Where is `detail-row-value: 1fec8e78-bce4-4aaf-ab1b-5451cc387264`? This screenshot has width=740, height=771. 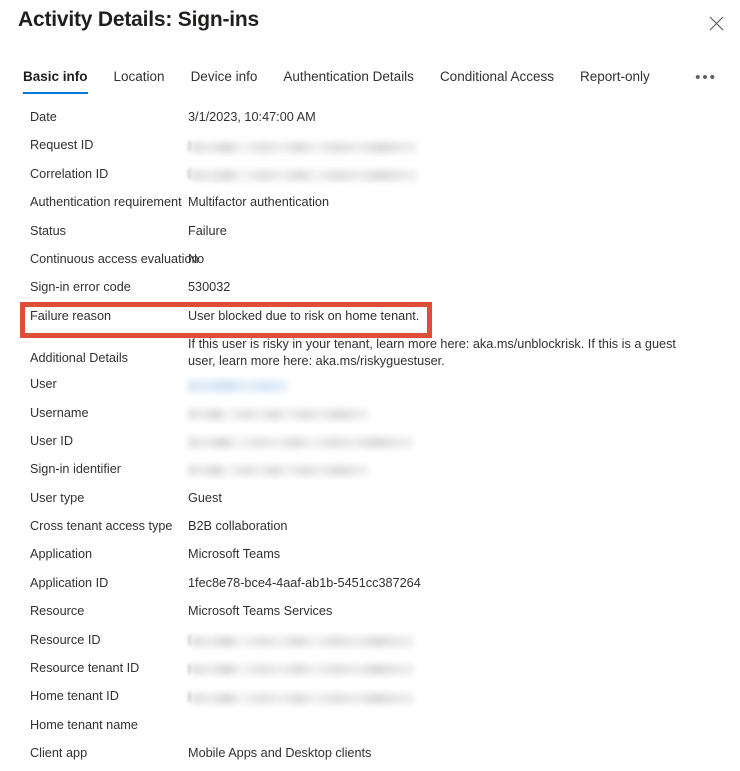
detail-row-value: 1fec8e78-bce4-4aaf-ab1b-5451cc387264 is located at coordinates (304, 582).